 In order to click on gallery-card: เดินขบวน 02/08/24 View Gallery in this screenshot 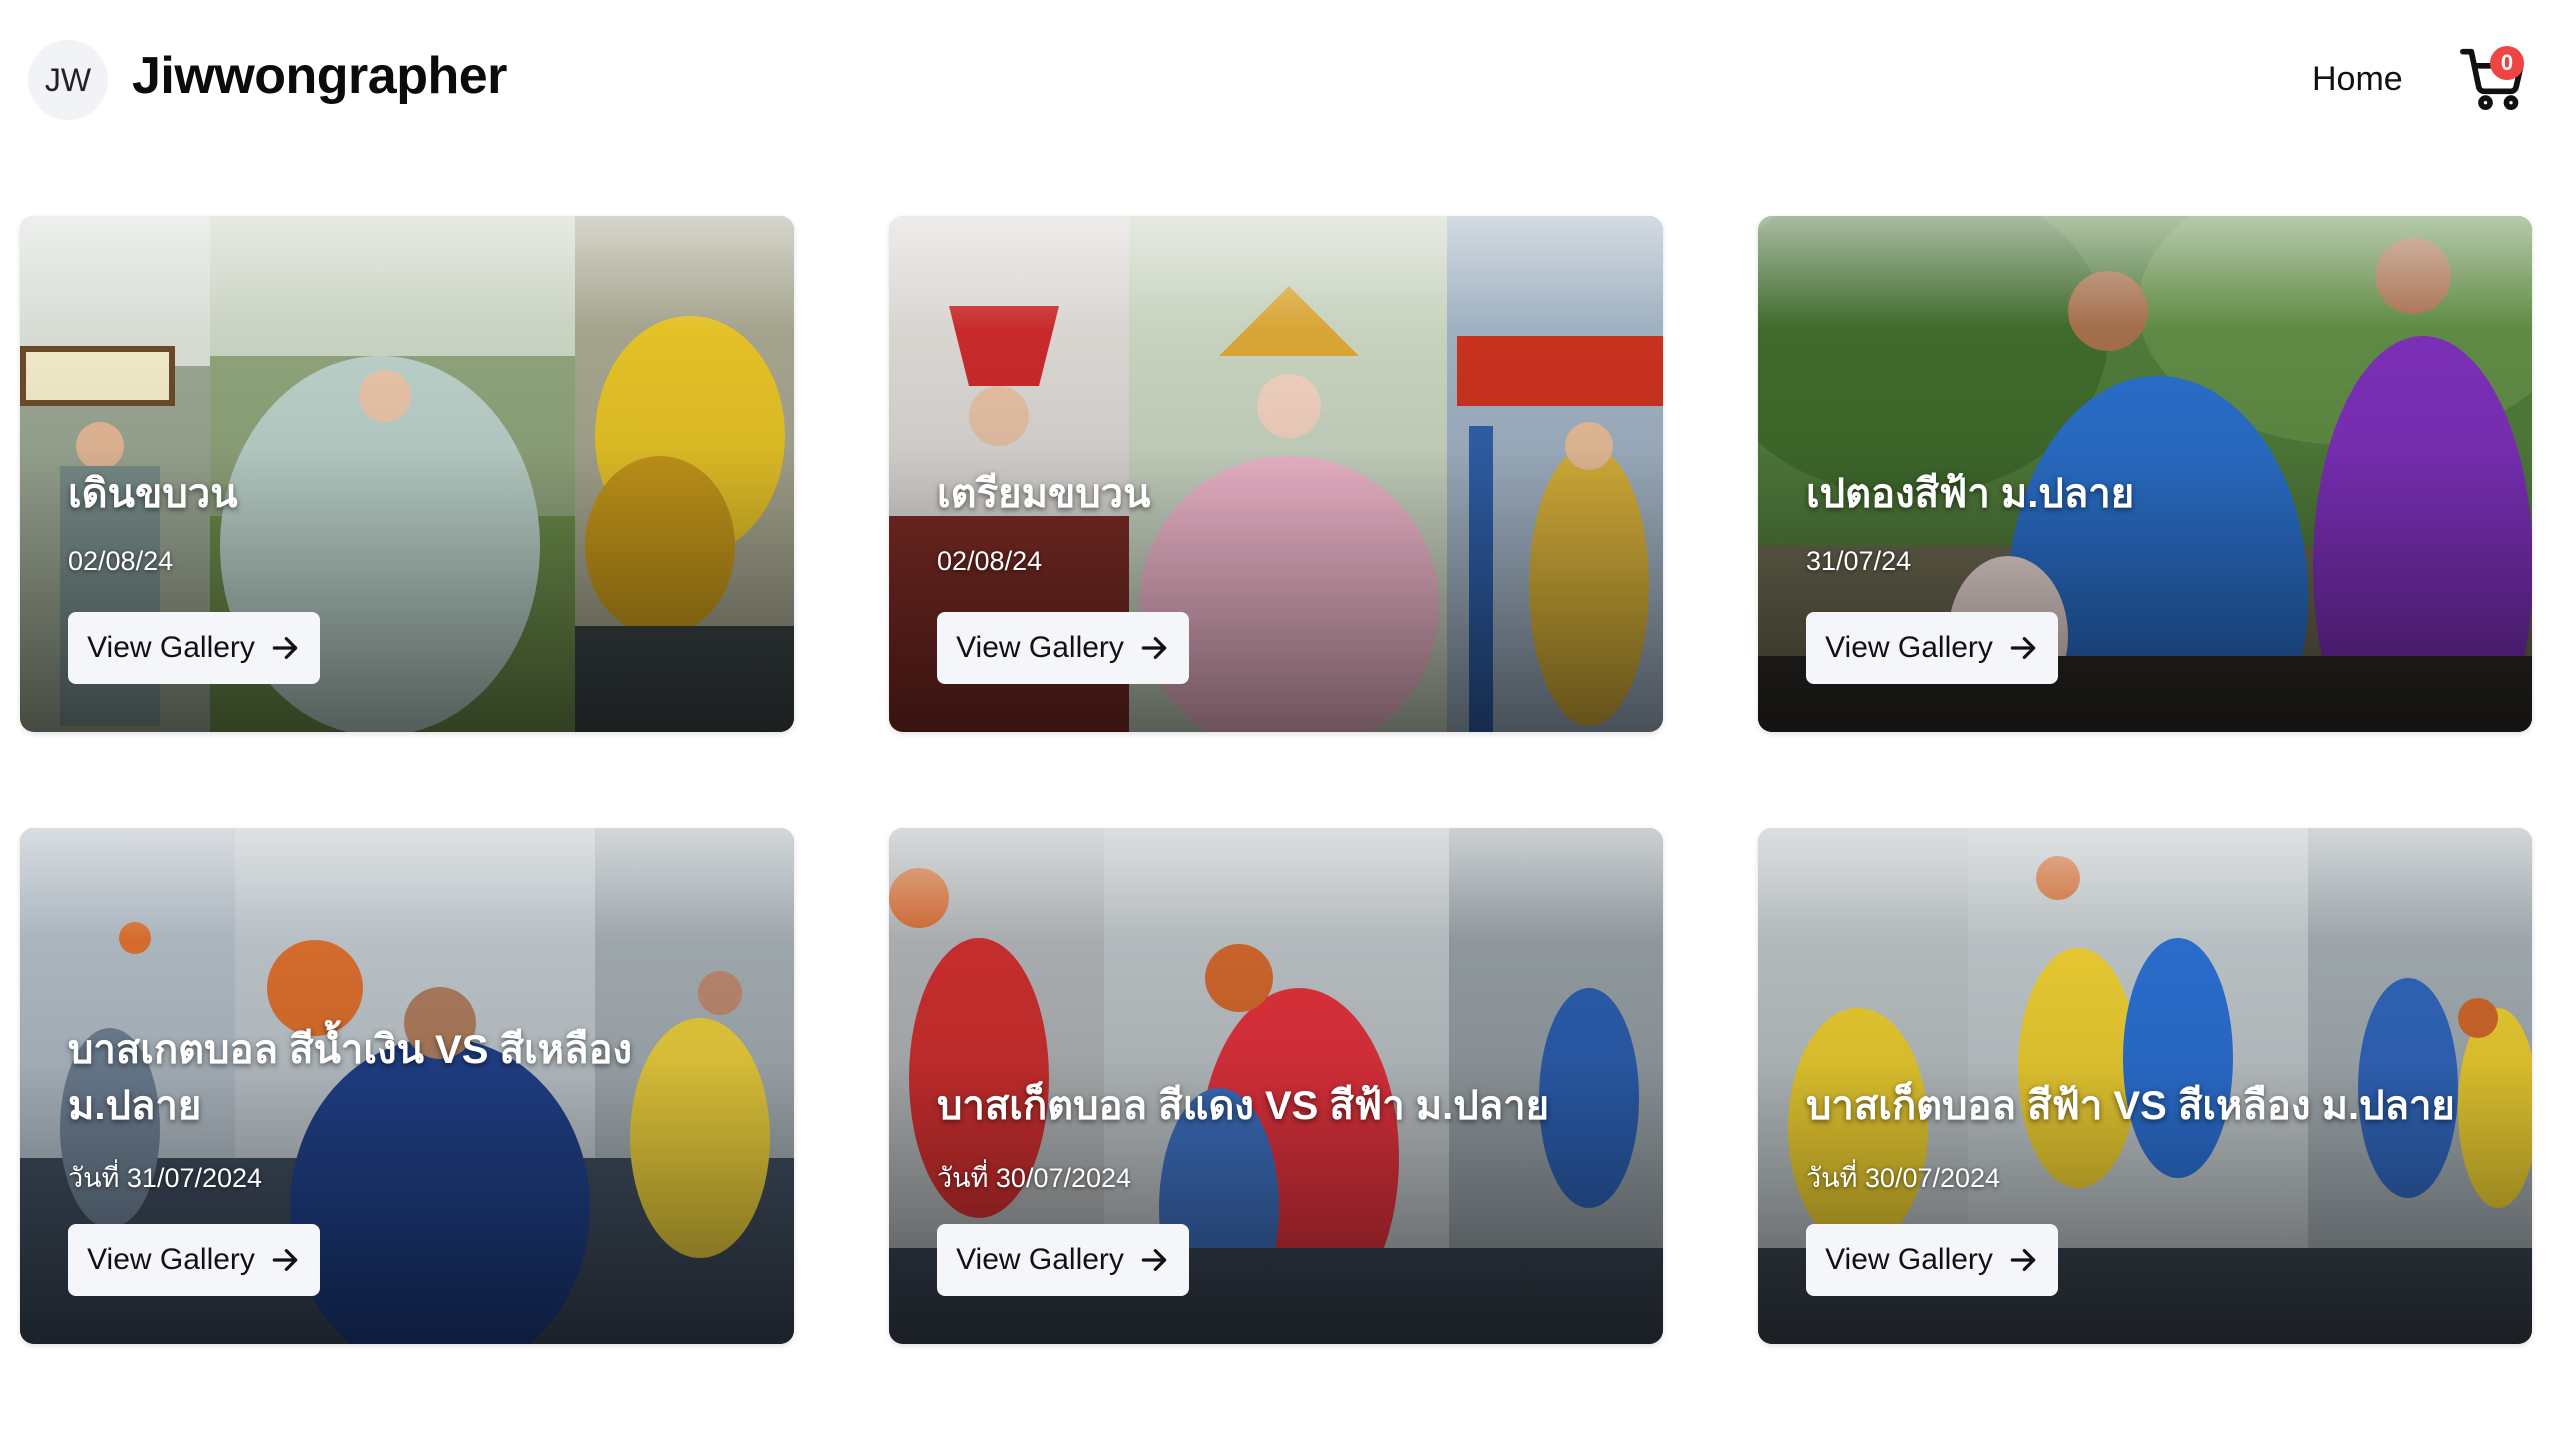, I will do `click(407, 474)`.